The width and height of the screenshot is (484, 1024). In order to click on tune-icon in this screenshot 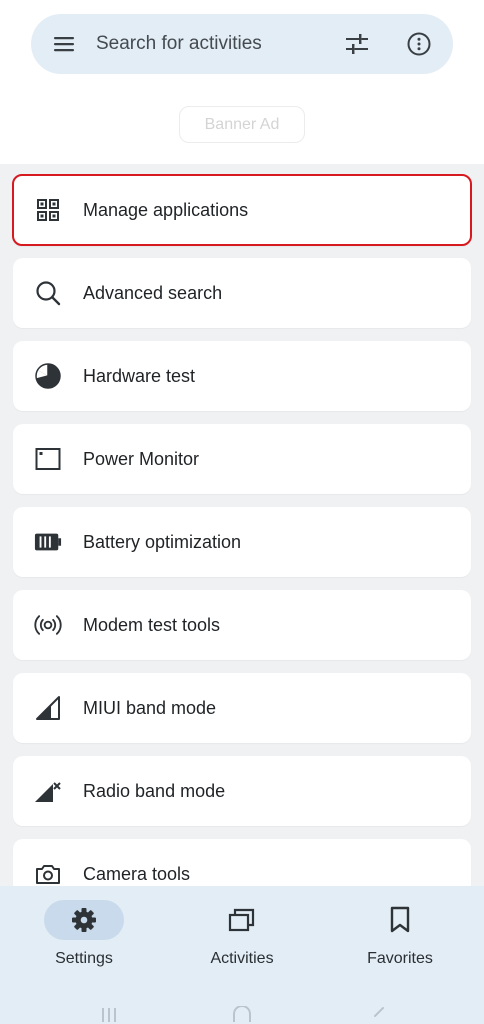, I will do `click(357, 44)`.